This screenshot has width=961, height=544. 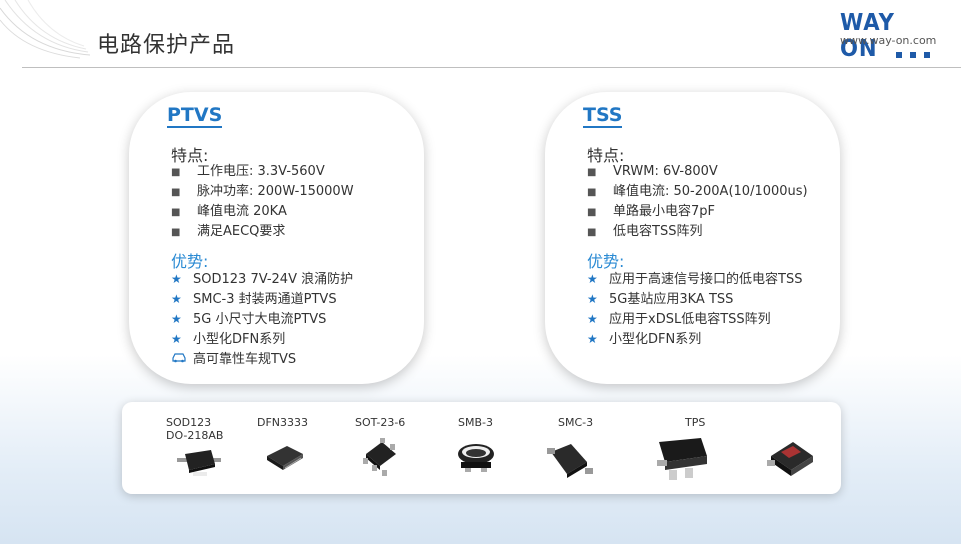 What do you see at coordinates (491, 67) in the screenshot?
I see `title-divider` at bounding box center [491, 67].